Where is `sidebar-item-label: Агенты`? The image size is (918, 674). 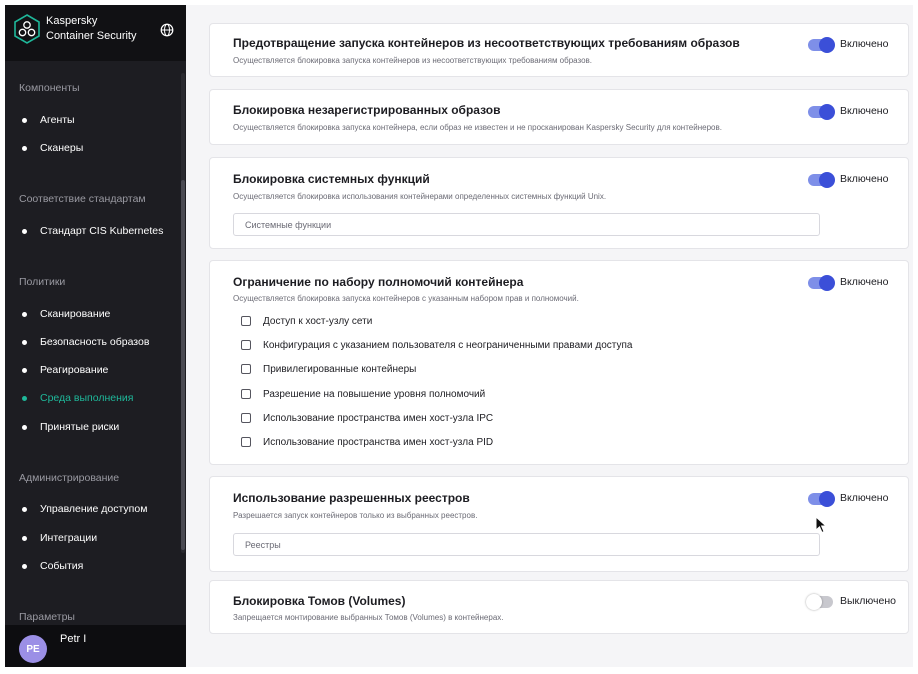
sidebar-item-label: Агенты is located at coordinates (57, 120).